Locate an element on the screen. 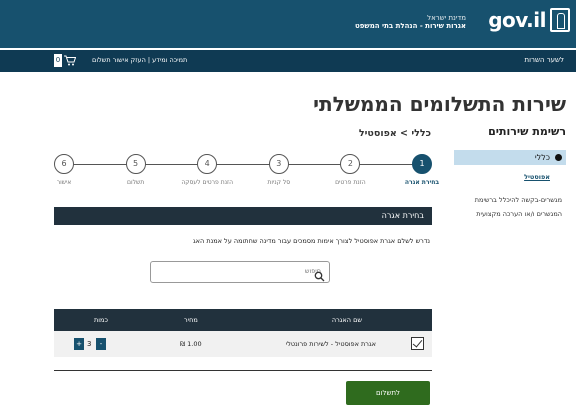 Image resolution: width=576 pixels, height=412 pixels. search-icon is located at coordinates (319, 274).